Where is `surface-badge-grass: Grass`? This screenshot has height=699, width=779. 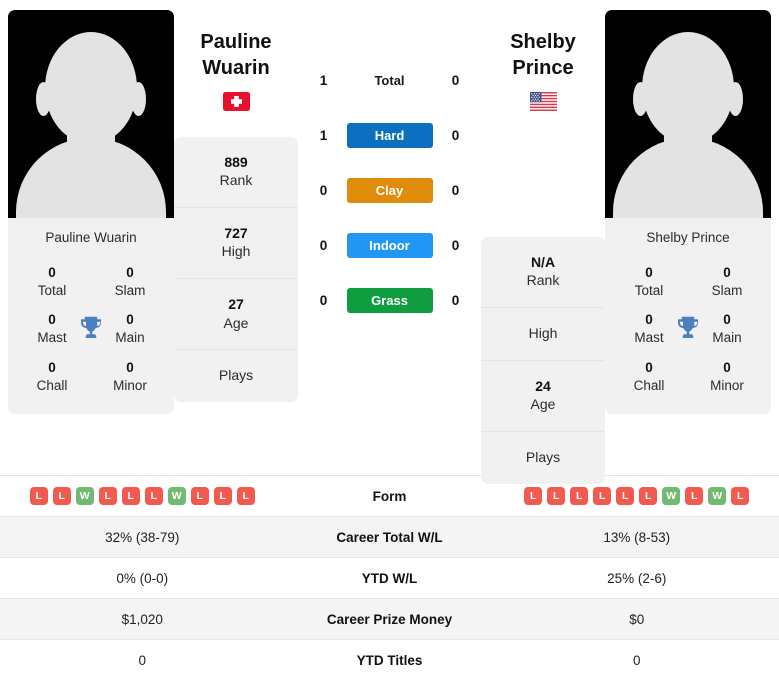 surface-badge-grass: Grass is located at coordinates (389, 300).